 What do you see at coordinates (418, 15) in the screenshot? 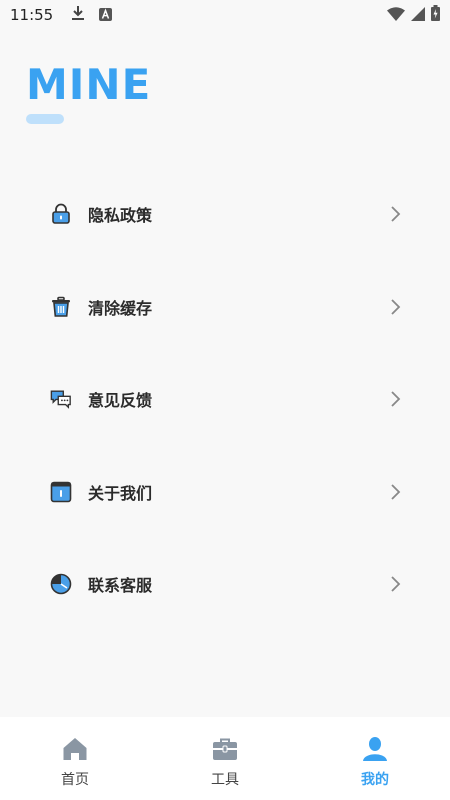
I see `signal-icon` at bounding box center [418, 15].